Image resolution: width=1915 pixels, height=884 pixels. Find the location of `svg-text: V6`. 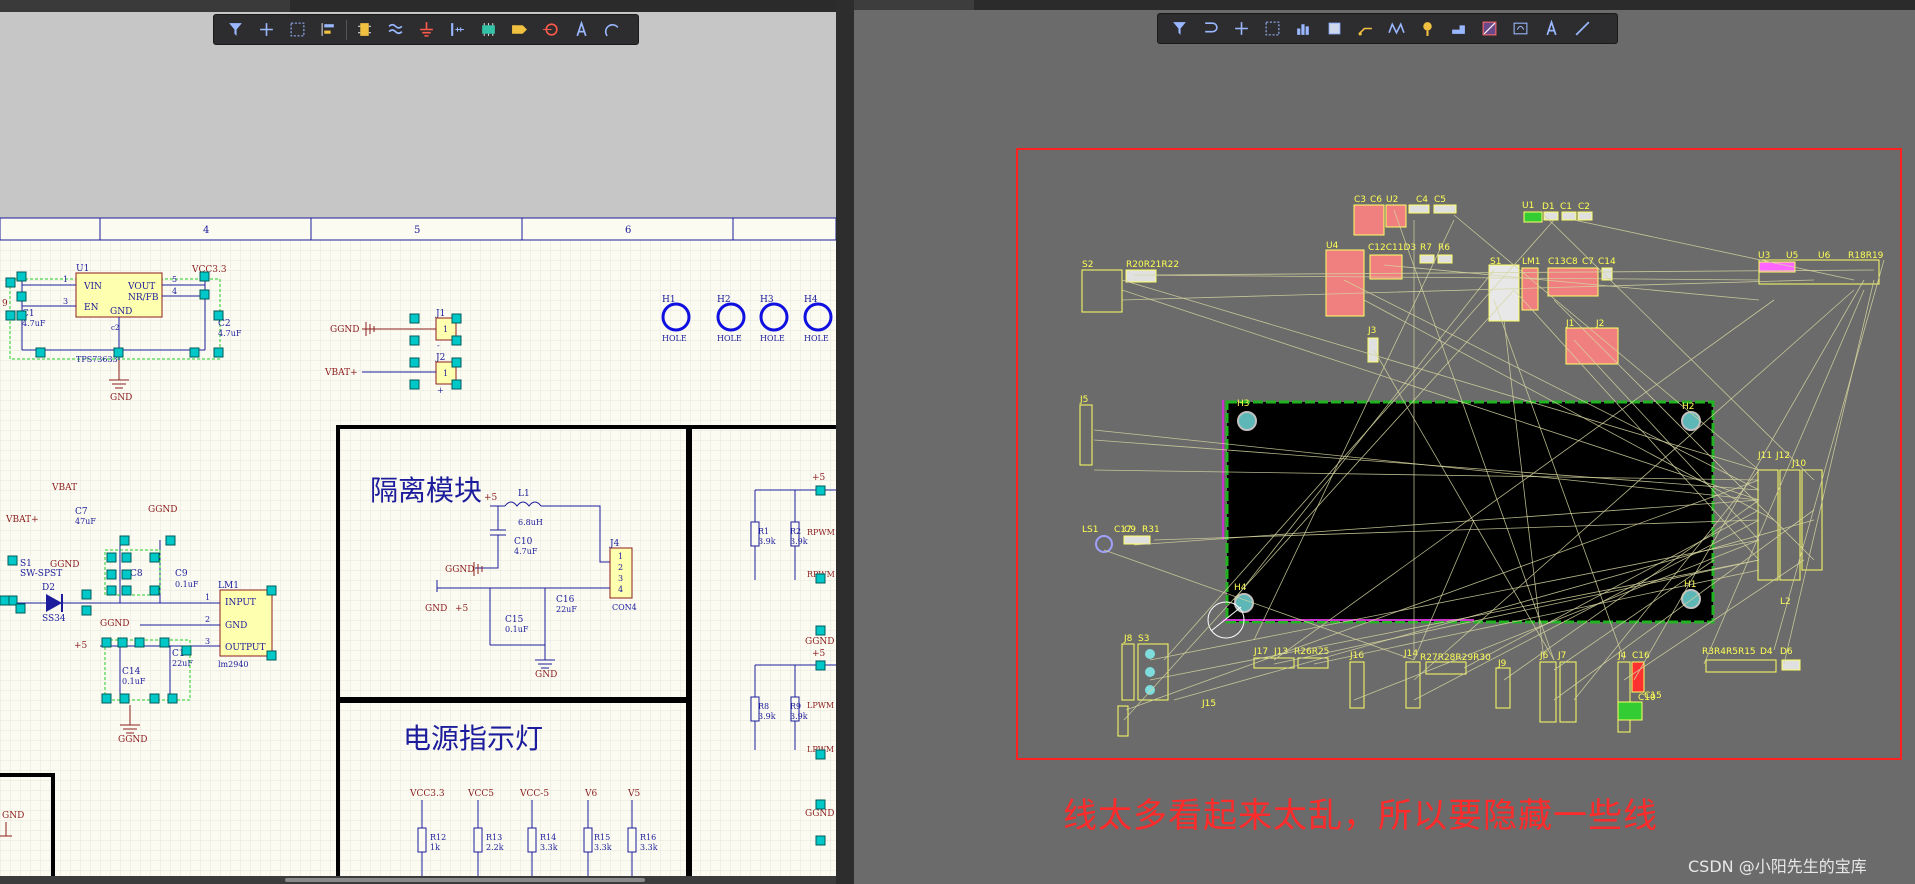

svg-text: V6 is located at coordinates (590, 794).